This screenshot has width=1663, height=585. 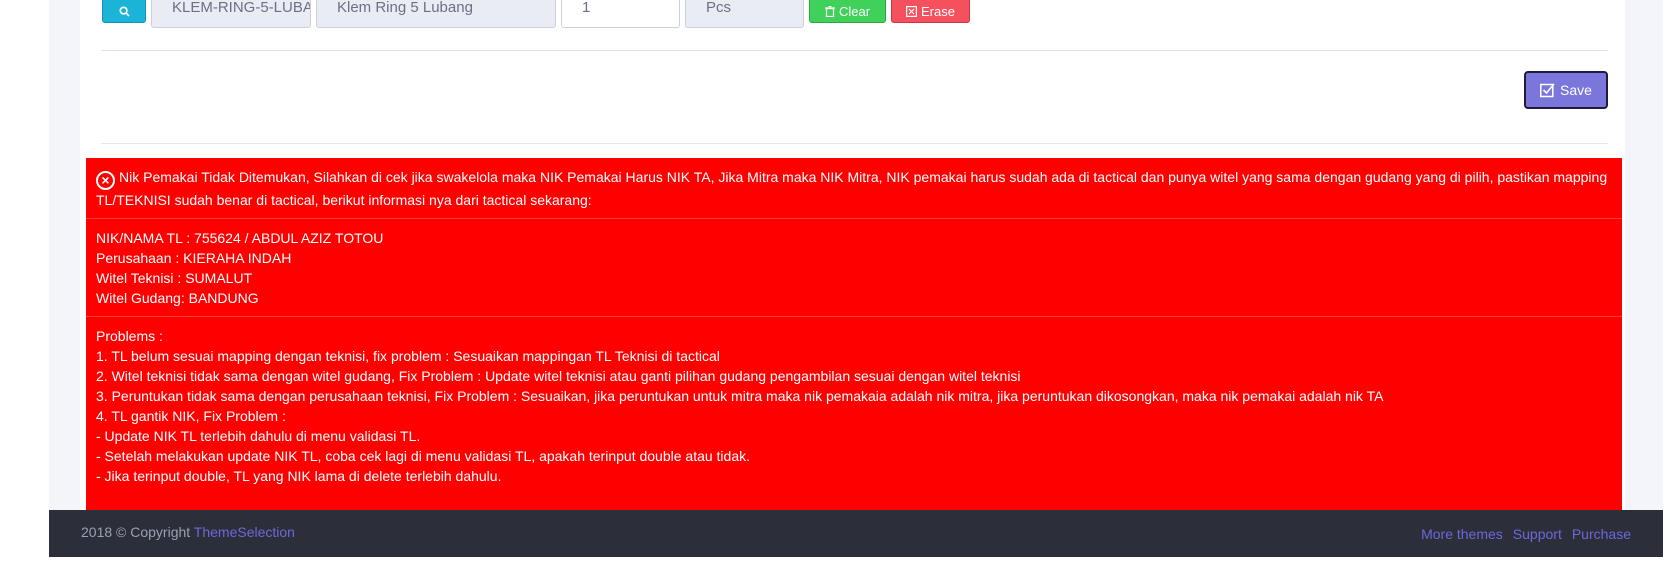 What do you see at coordinates (1537, 534) in the screenshot?
I see `support-link: Support` at bounding box center [1537, 534].